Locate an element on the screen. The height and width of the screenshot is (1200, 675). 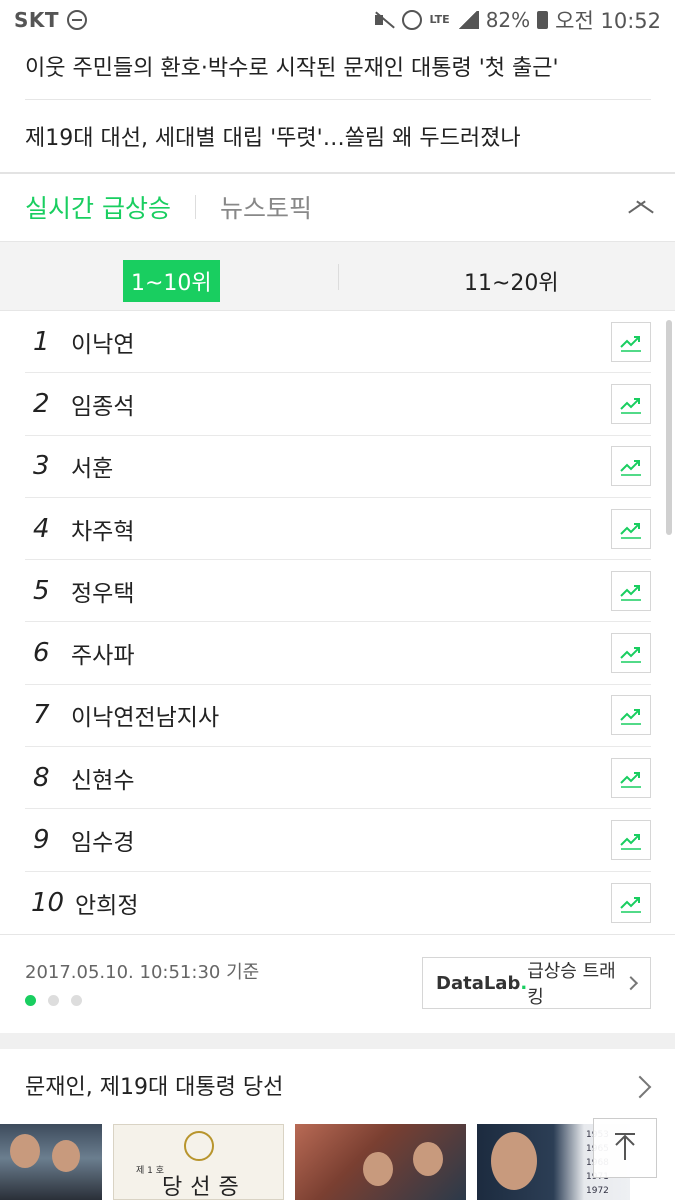
carrier-label: SKT is located at coordinates (37, 20).